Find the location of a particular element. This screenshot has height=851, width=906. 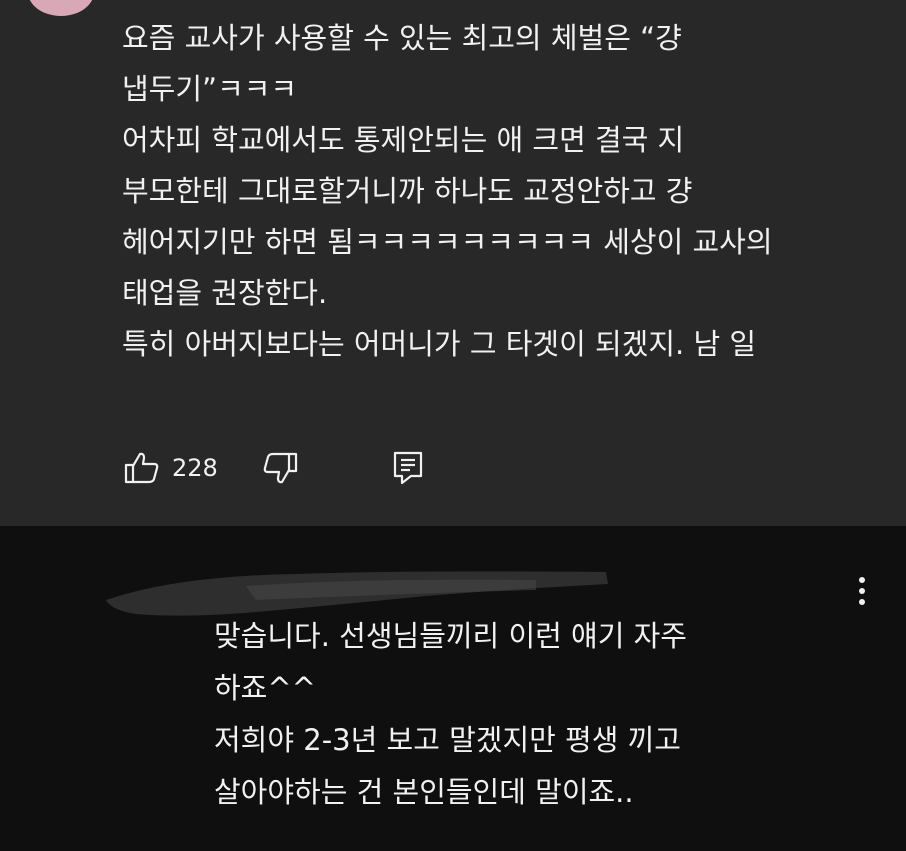

comment-line: 부모한테 그대로할거니까 하나도 교정안하고 걍 is located at coordinates (407, 191).